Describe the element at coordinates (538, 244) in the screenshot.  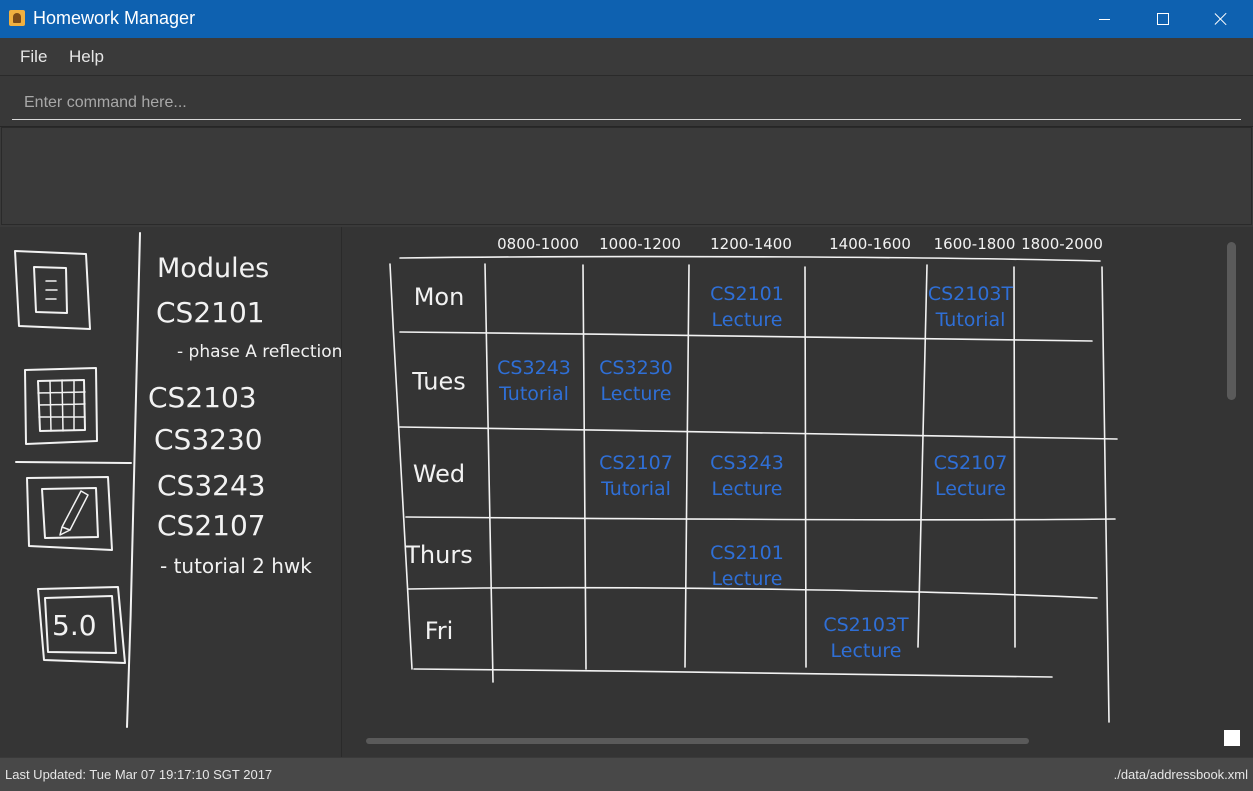
I see `time-slot-label: 0800-1000` at that location.